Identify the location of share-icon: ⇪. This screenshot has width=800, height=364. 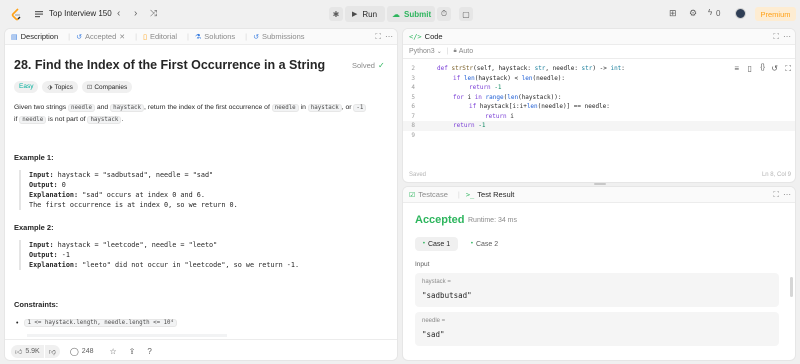
(132, 351).